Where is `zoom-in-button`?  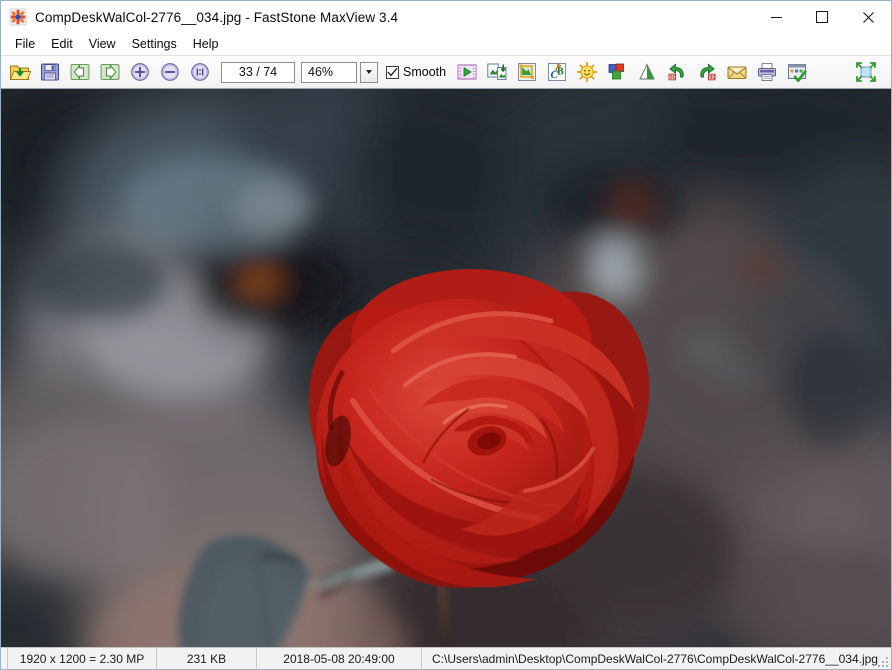 zoom-in-button is located at coordinates (140, 72).